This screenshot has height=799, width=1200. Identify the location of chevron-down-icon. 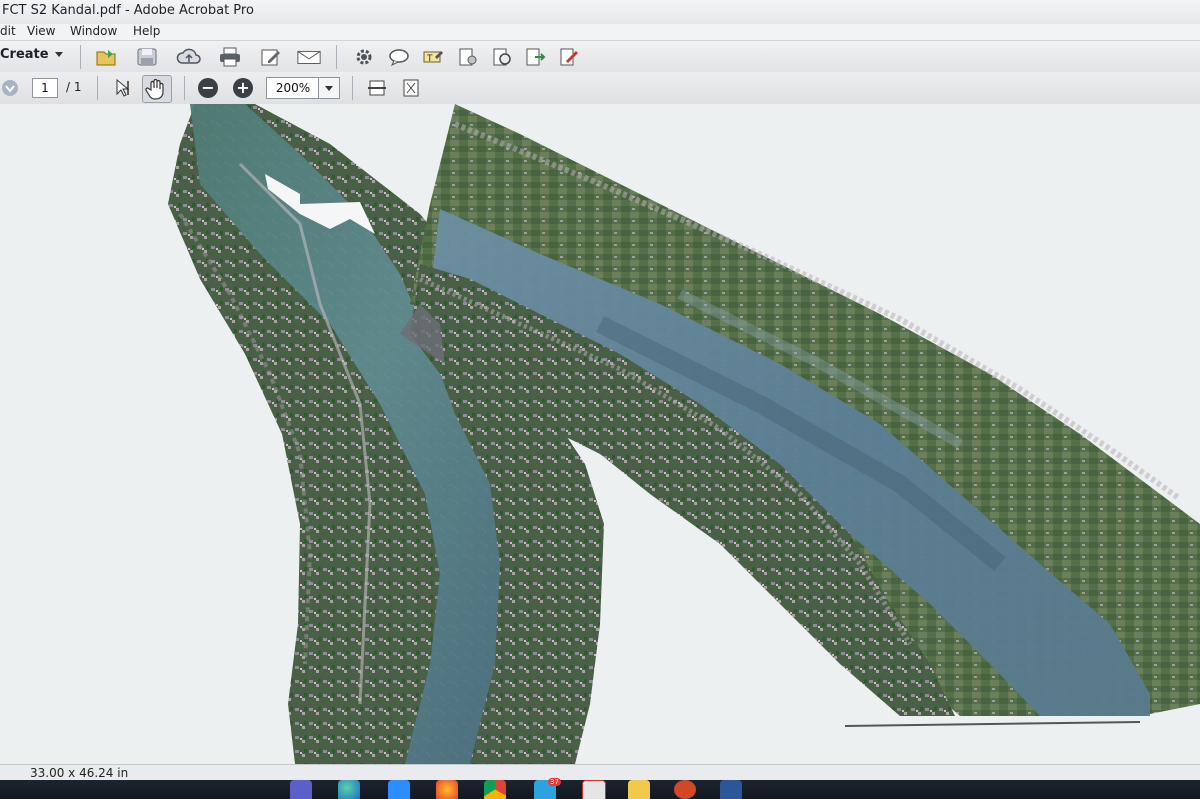
(58, 54).